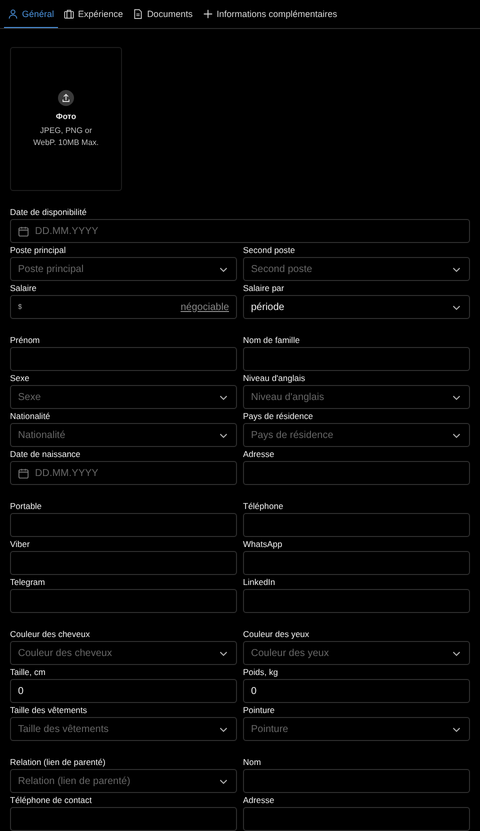 The width and height of the screenshot is (480, 831). Describe the element at coordinates (123, 397) in the screenshot. I see `select-field: Sexe` at that location.